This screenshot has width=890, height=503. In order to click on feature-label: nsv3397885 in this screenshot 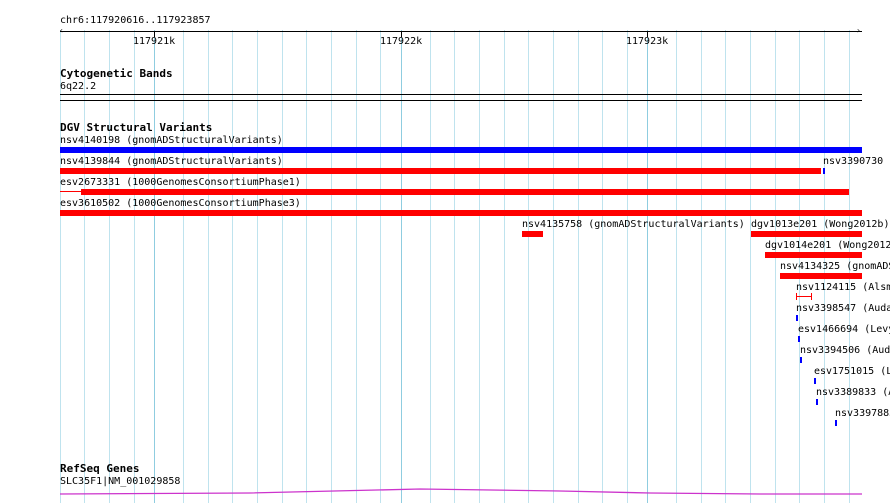, I will do `click(862, 413)`.